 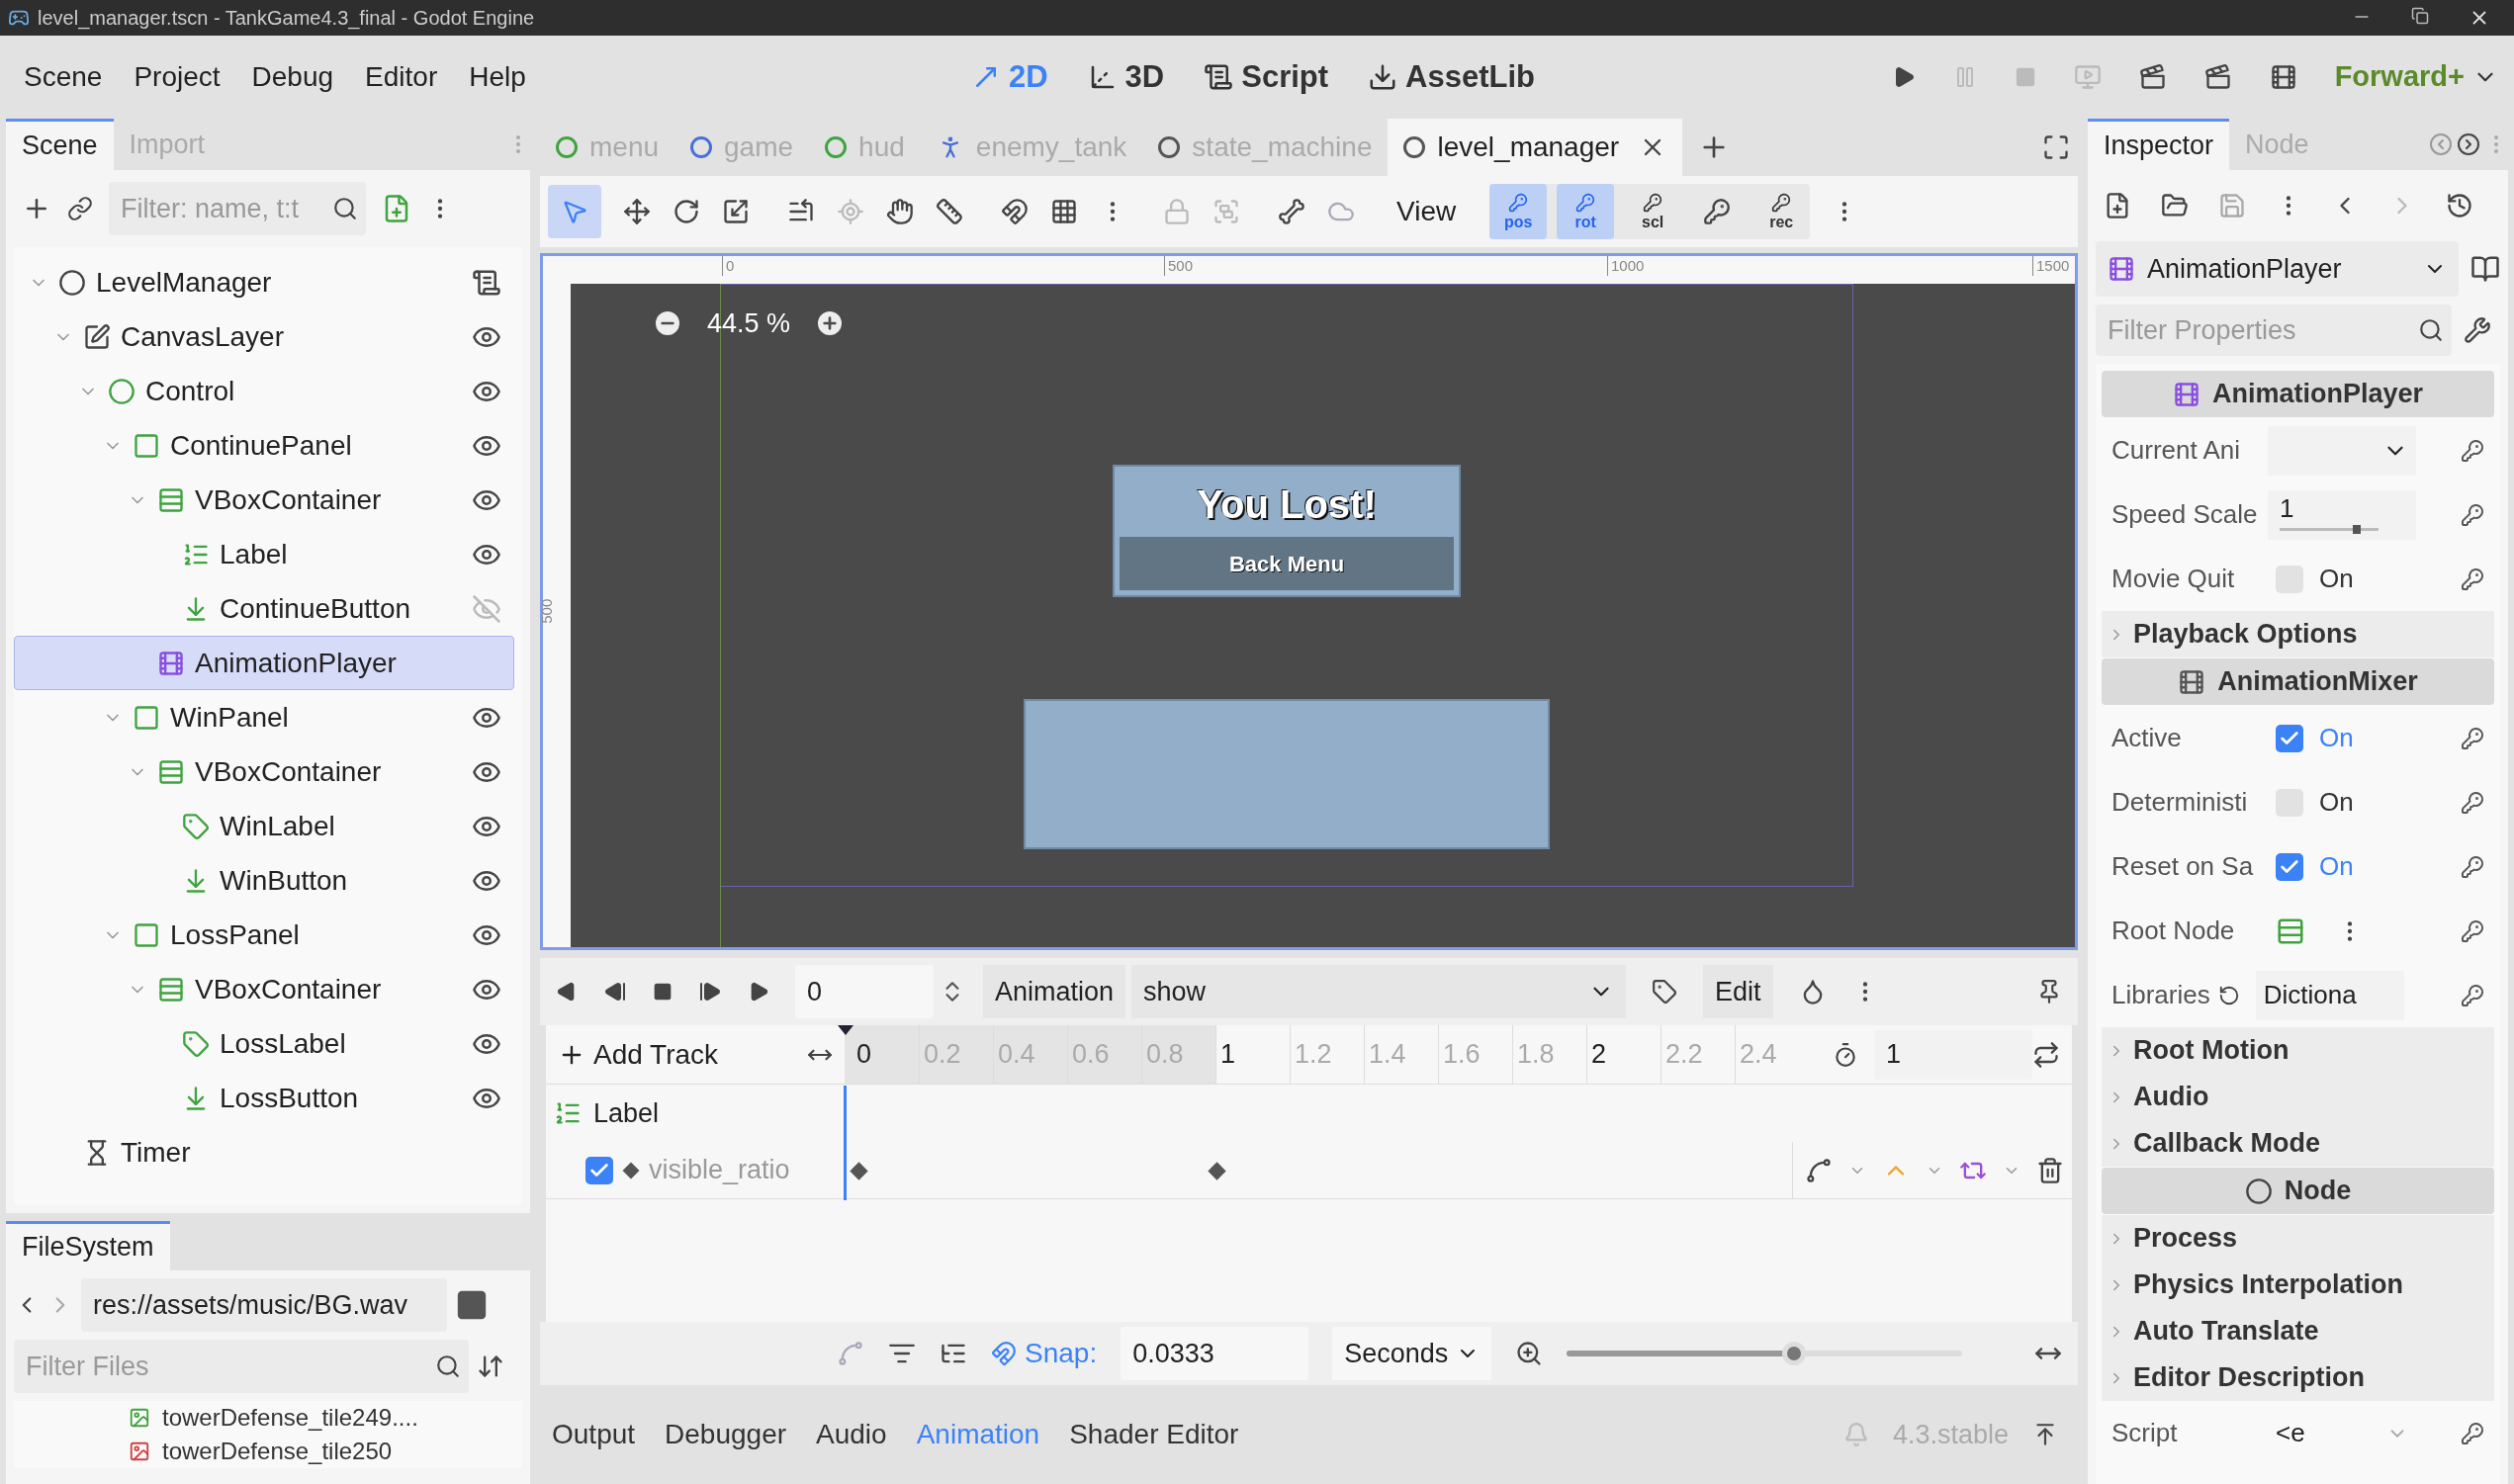 What do you see at coordinates (950, 211) in the screenshot?
I see `ruler-icon` at bounding box center [950, 211].